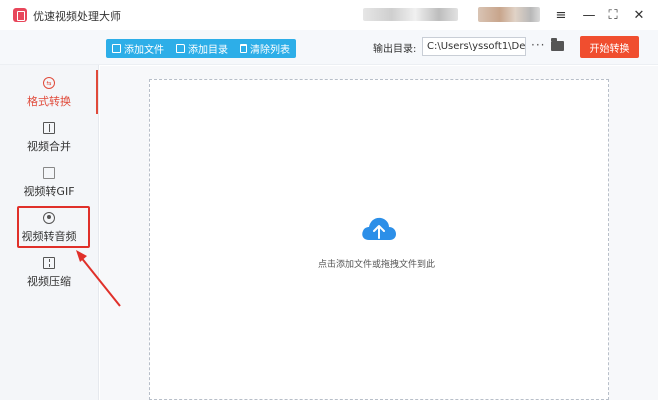  I want to click on active-indicator, so click(97, 92).